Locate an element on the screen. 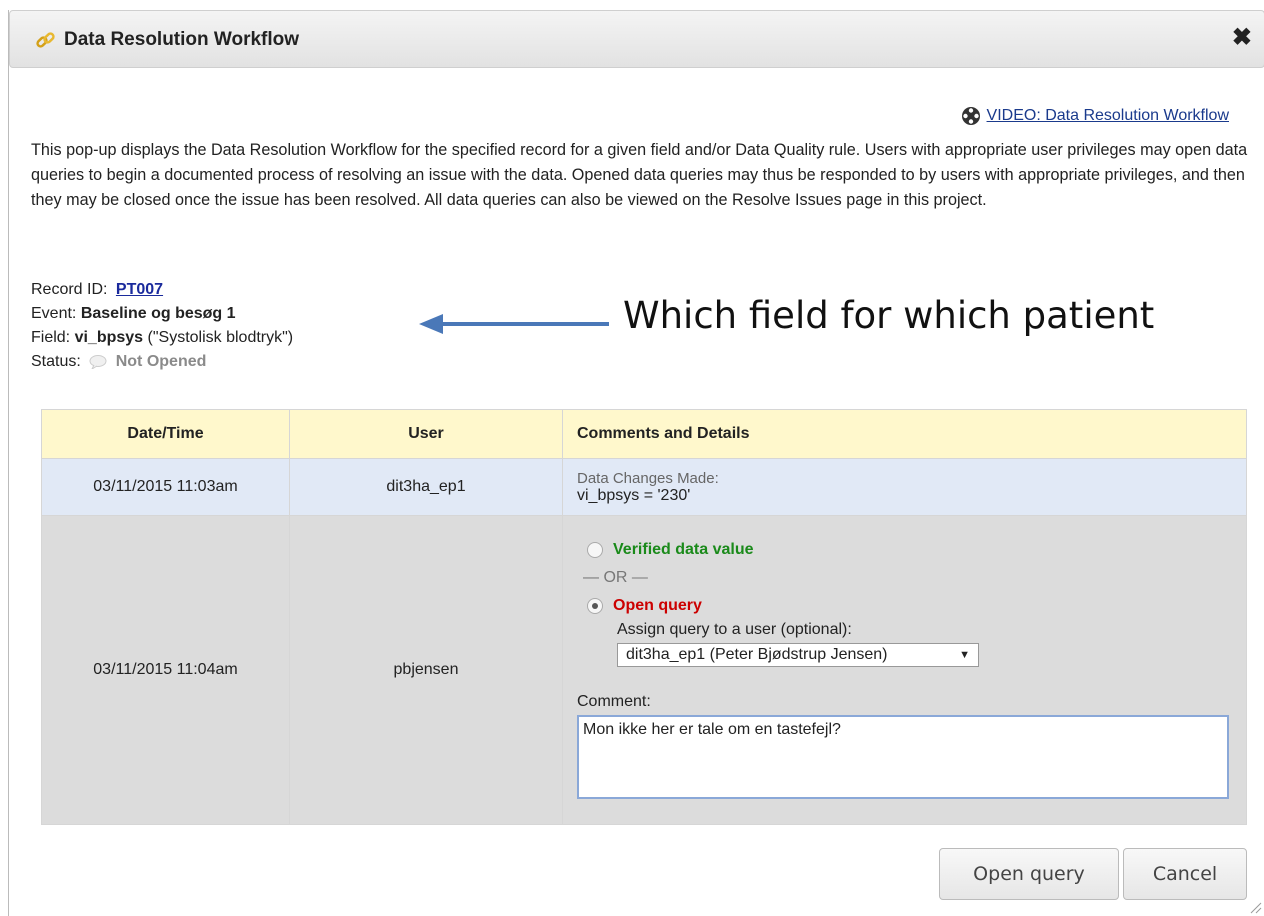 Image resolution: width=1264 pixels, height=916 pixels. table-header-row: Date/Time User Comments and Details is located at coordinates (644, 434).